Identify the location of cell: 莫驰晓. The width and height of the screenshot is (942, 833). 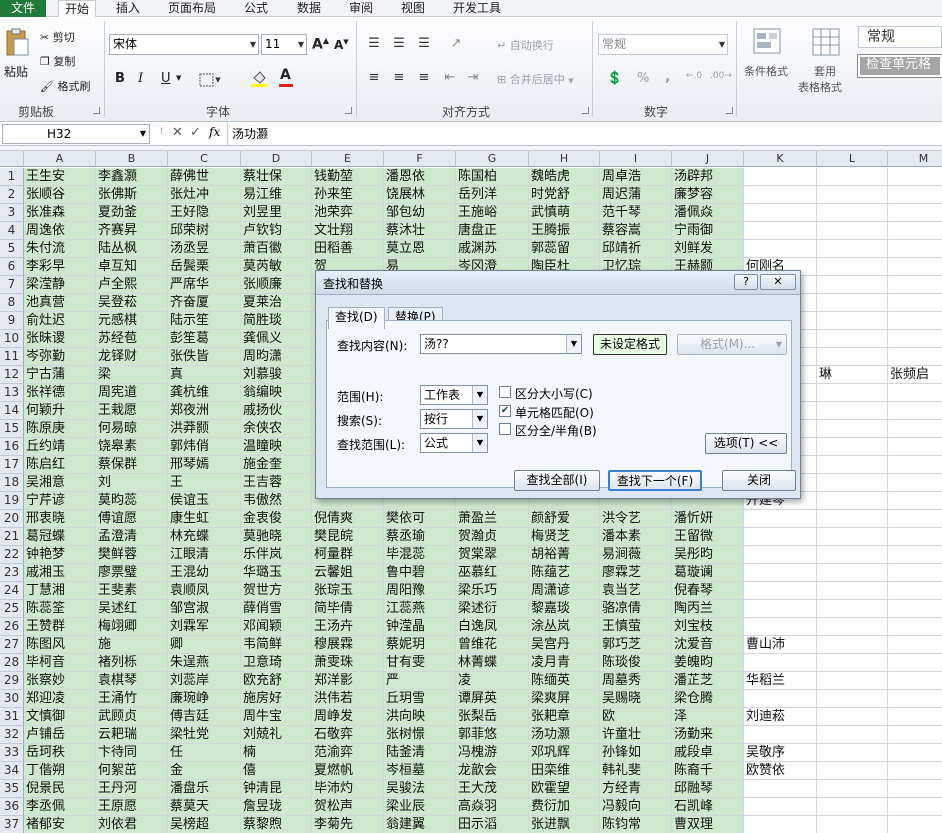
(276, 537).